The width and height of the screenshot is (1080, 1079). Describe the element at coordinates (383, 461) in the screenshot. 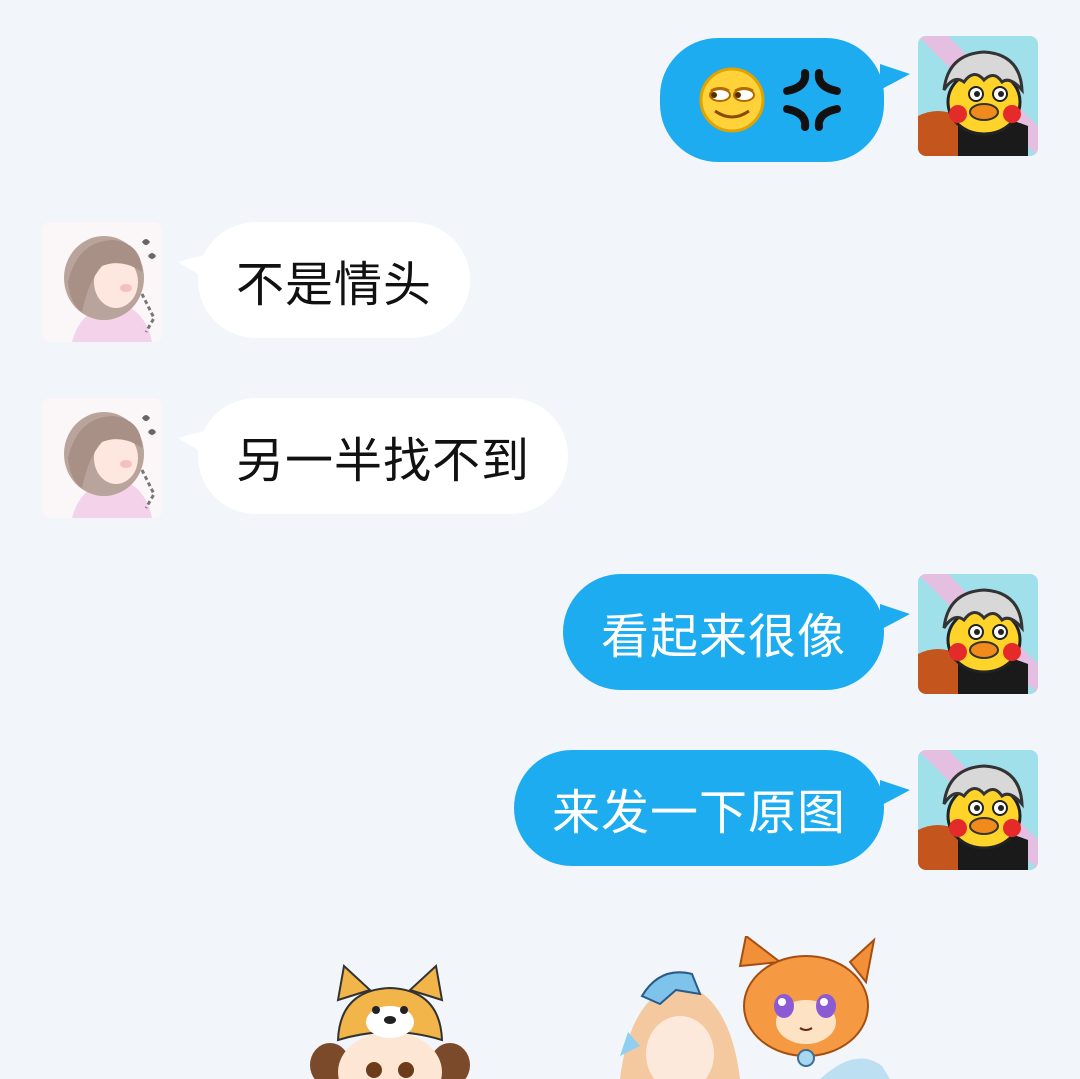

I see `message-text: 另一半找不到` at that location.